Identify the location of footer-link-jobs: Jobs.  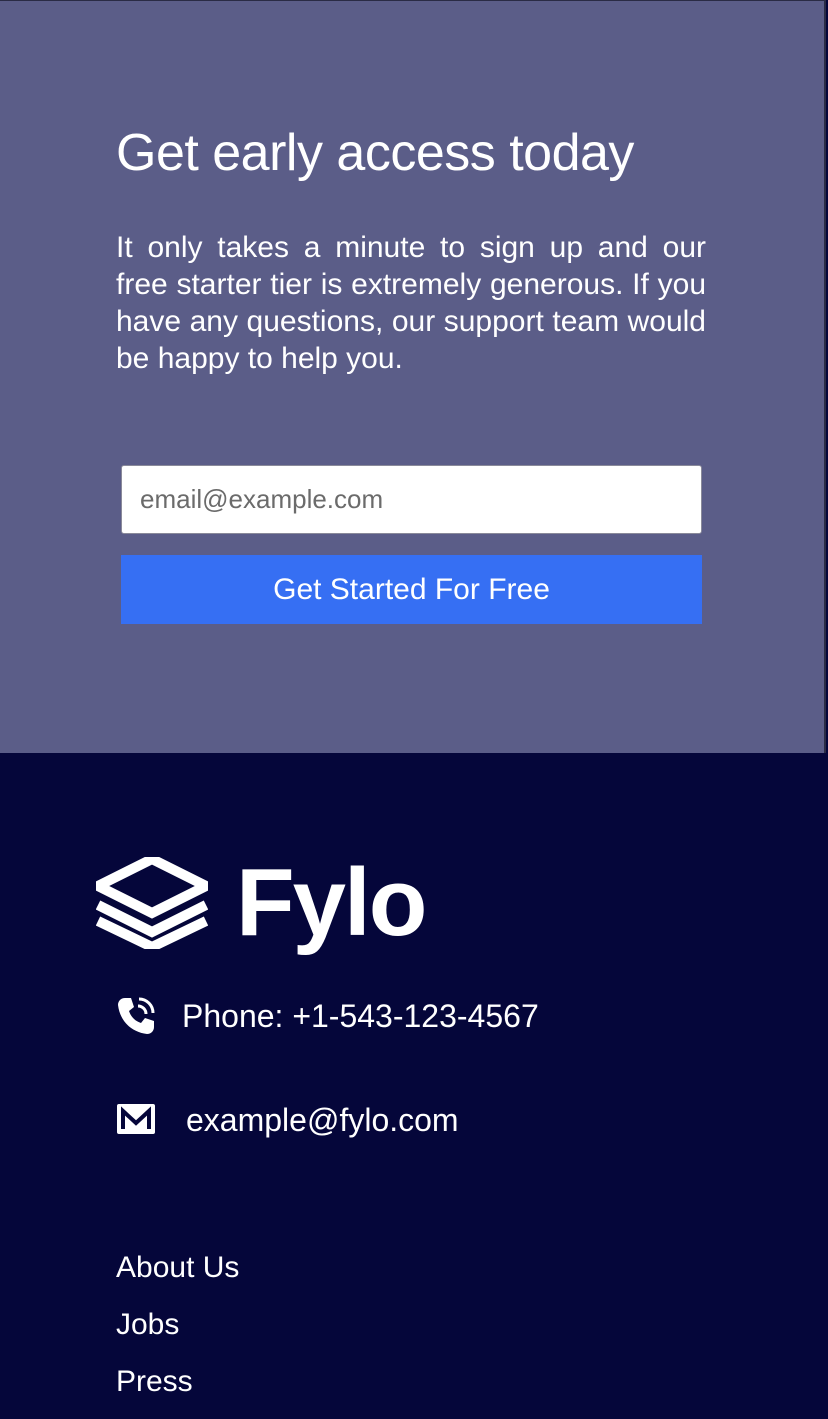
(177, 1333).